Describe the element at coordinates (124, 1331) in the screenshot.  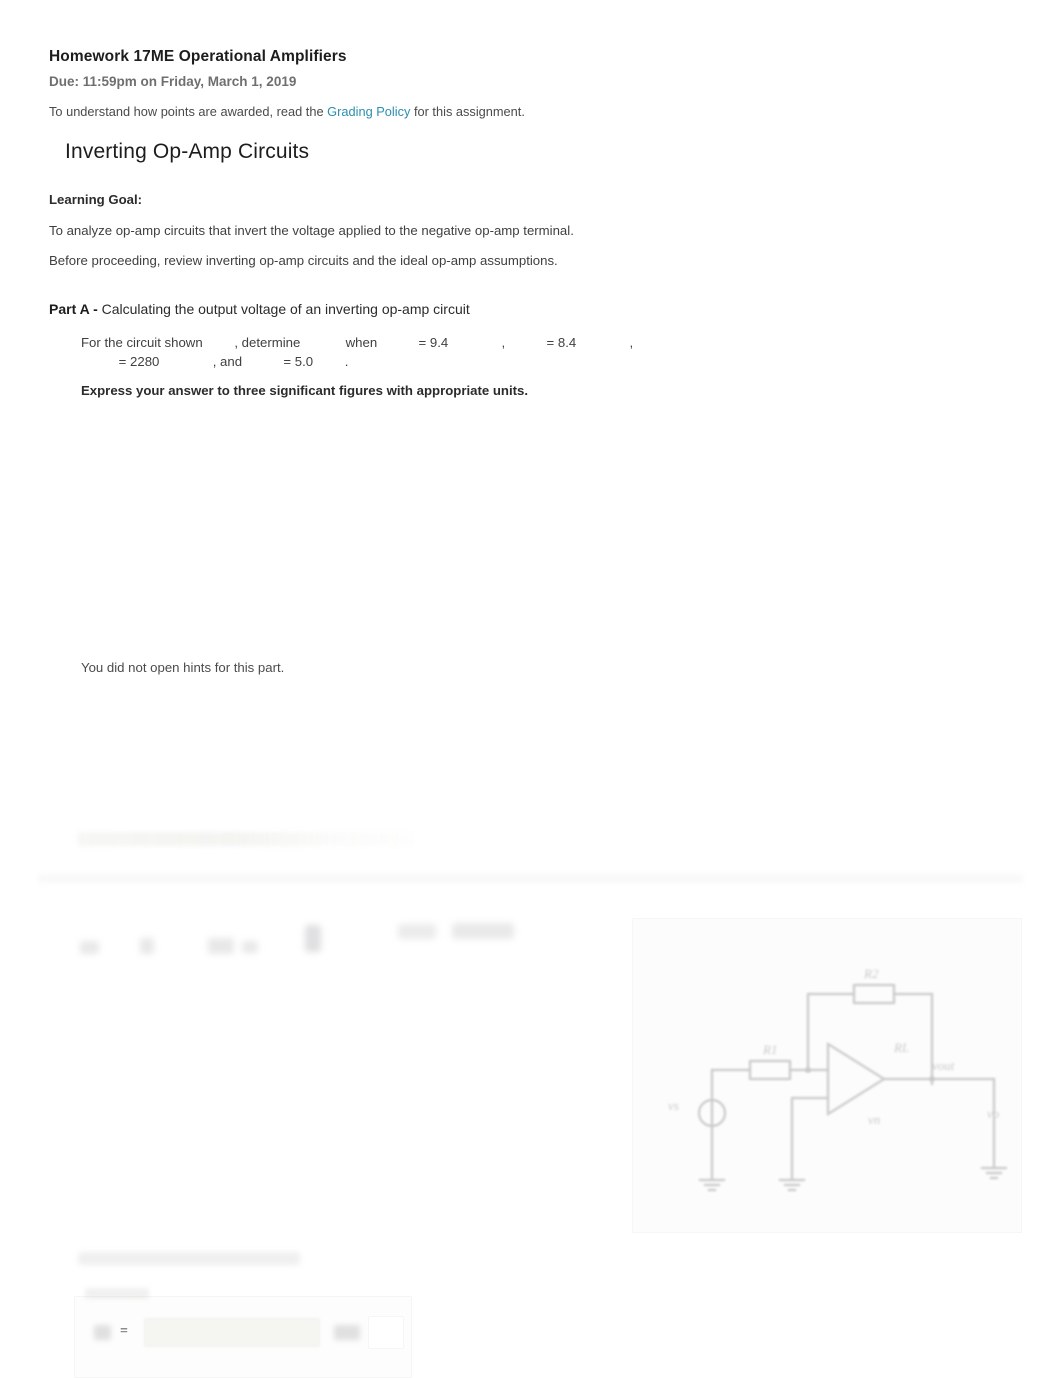
I see `equals-sign: =` at that location.